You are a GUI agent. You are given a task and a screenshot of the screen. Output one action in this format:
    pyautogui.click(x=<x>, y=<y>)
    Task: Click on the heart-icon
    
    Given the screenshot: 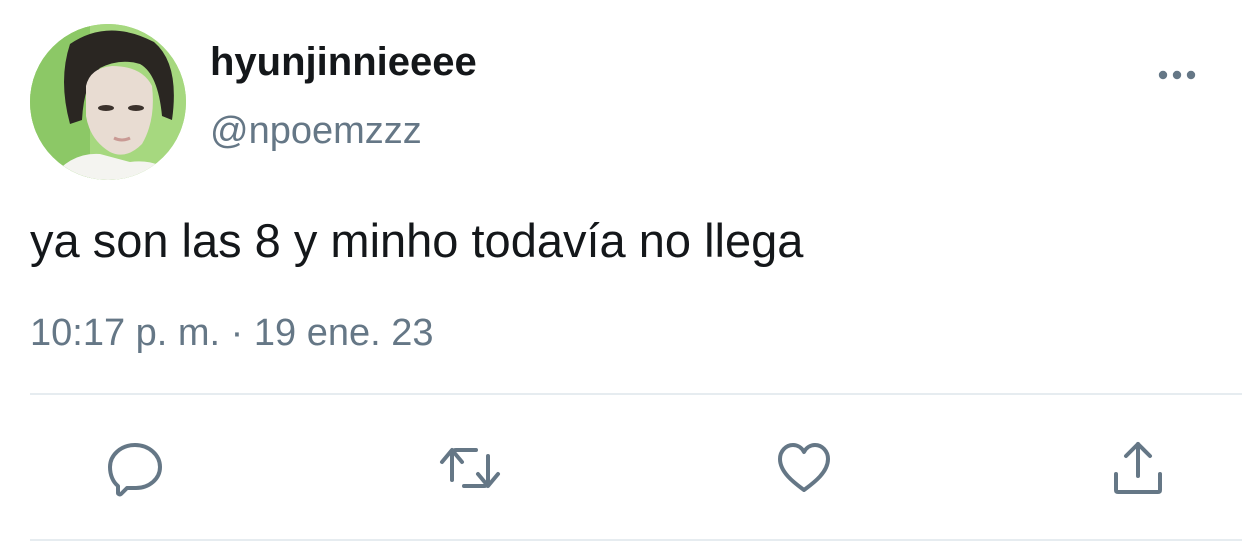 What is the action you would take?
    pyautogui.click(x=804, y=467)
    